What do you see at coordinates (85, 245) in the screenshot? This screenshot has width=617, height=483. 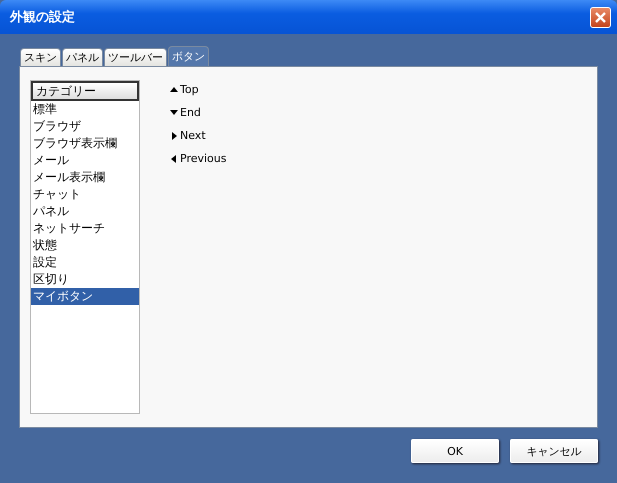 I see `list-item: 状態` at bounding box center [85, 245].